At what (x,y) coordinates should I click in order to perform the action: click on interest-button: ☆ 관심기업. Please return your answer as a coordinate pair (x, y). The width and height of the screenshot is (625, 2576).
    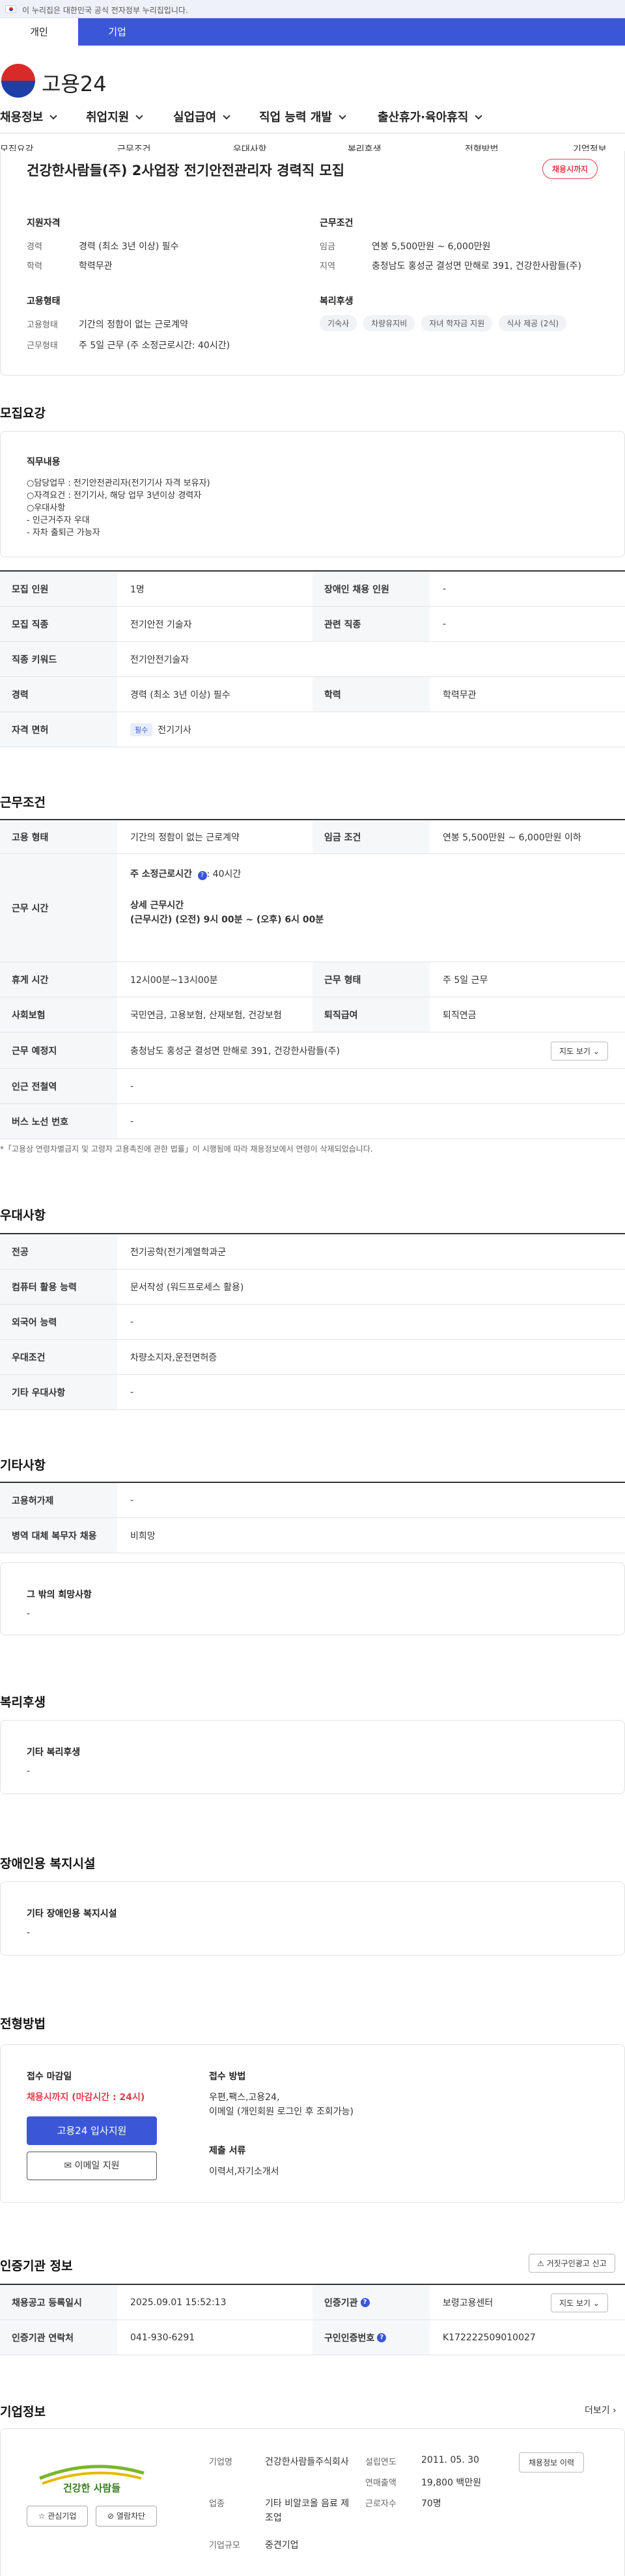
    Looking at the image, I should click on (57, 2516).